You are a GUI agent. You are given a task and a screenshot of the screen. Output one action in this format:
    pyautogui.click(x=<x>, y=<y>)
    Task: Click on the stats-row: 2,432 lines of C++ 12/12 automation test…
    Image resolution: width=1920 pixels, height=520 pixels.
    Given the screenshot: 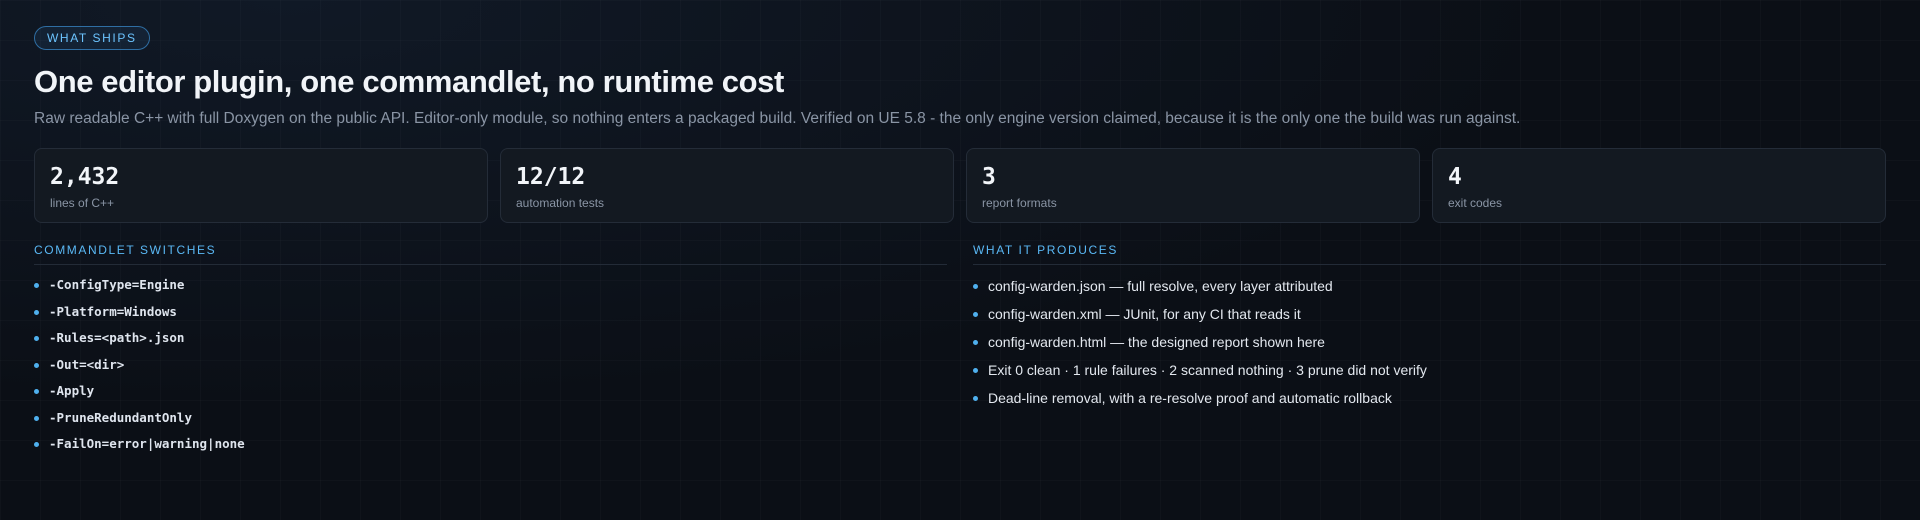 What is the action you would take?
    pyautogui.click(x=960, y=185)
    